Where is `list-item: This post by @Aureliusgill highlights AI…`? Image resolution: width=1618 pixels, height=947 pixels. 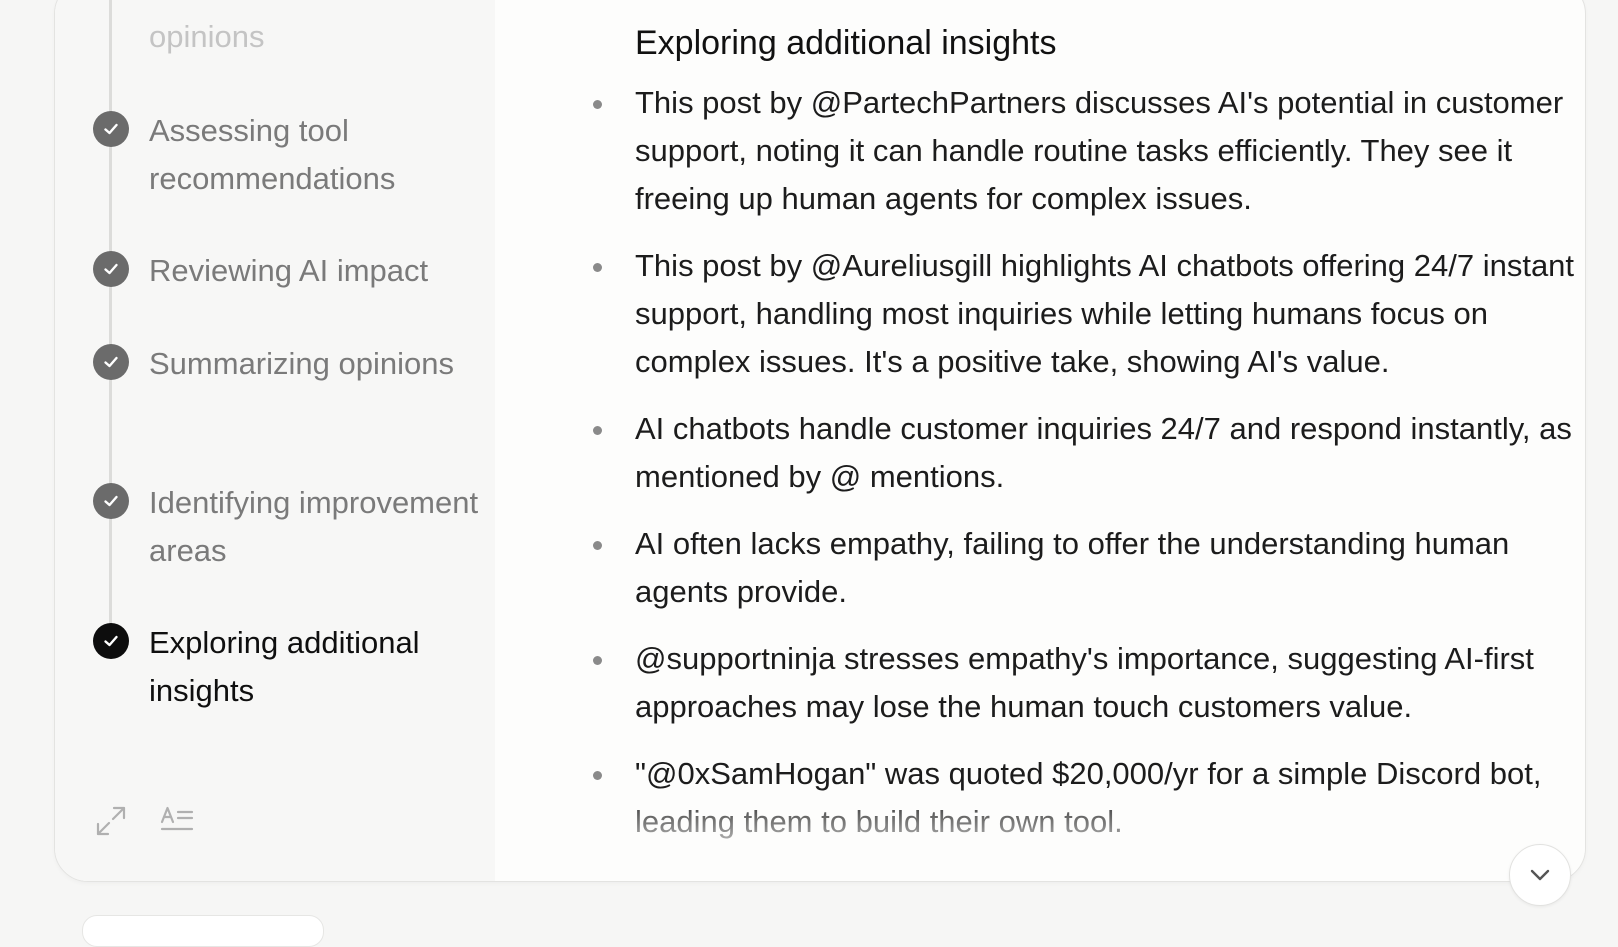
list-item: This post by @Aureliusgill highlights AI… is located at coordinates (1084, 314).